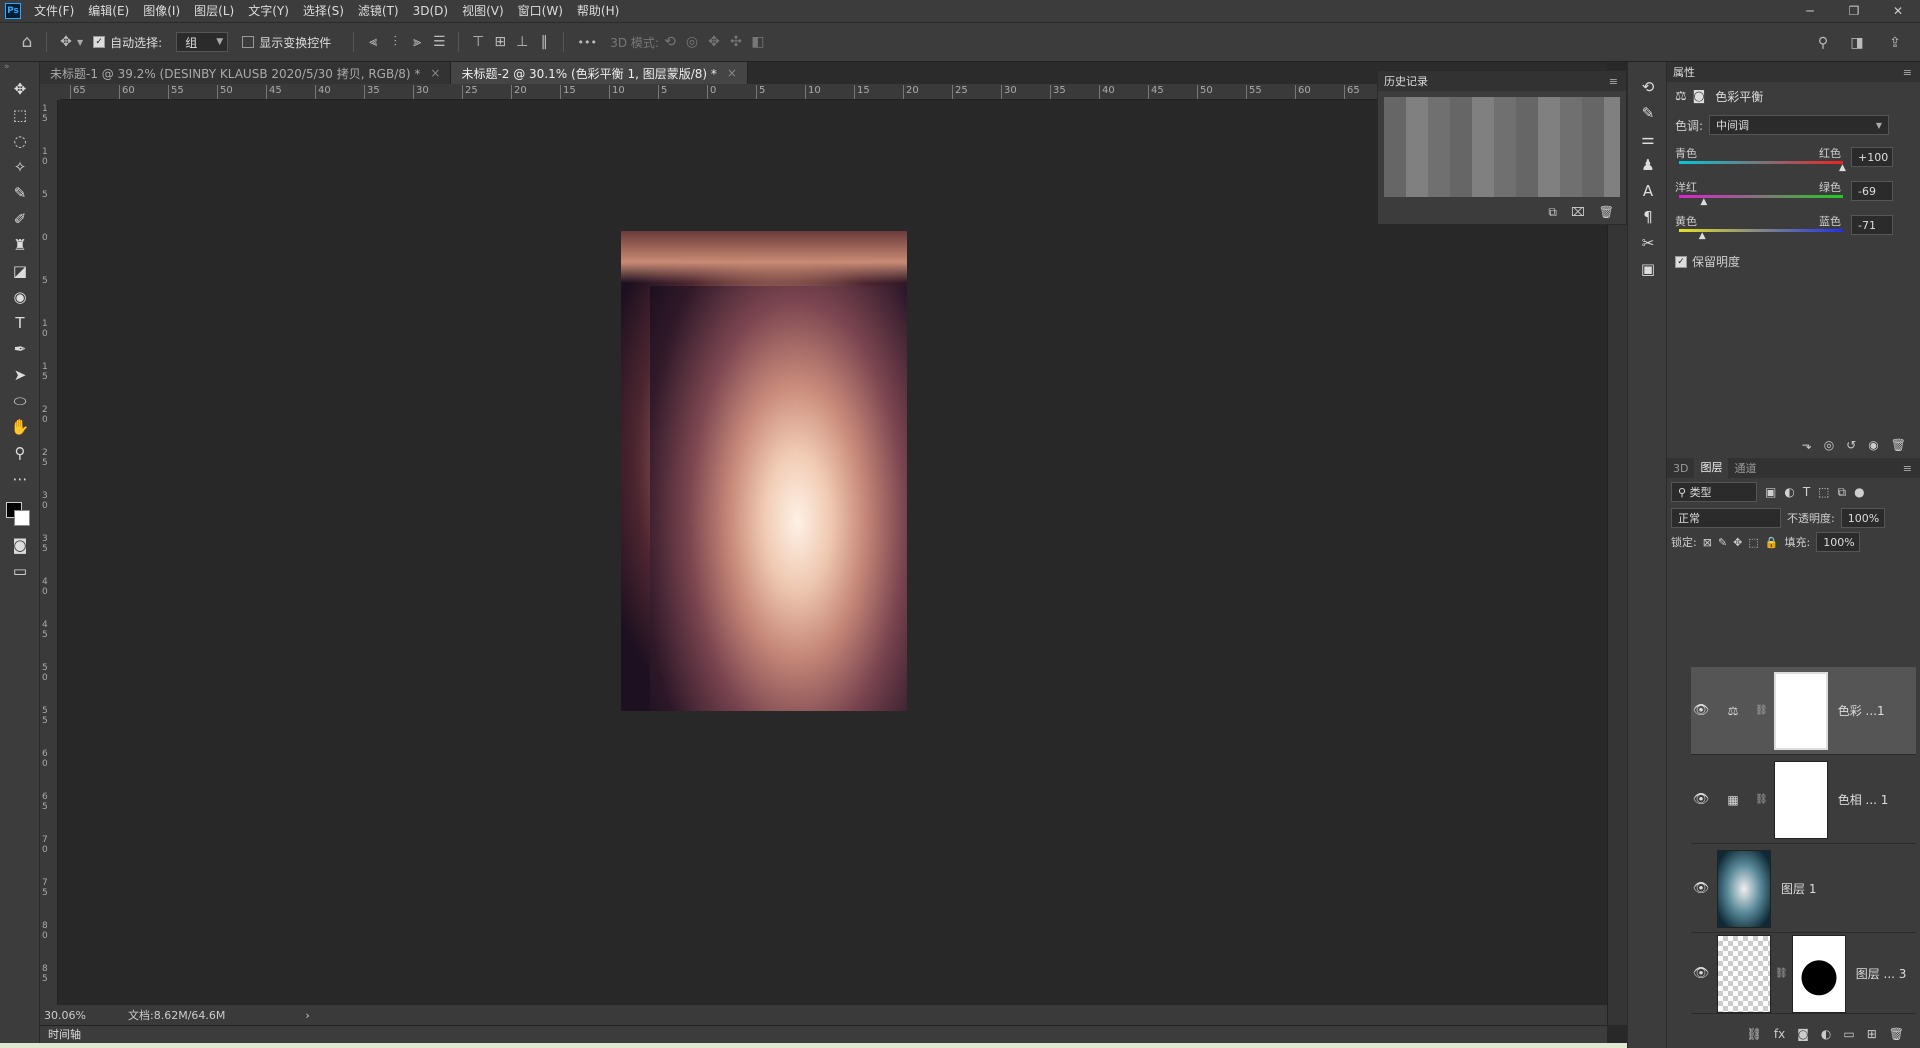 The image size is (1920, 1048). What do you see at coordinates (1680, 468) in the screenshot?
I see `tab-3d: 3D` at bounding box center [1680, 468].